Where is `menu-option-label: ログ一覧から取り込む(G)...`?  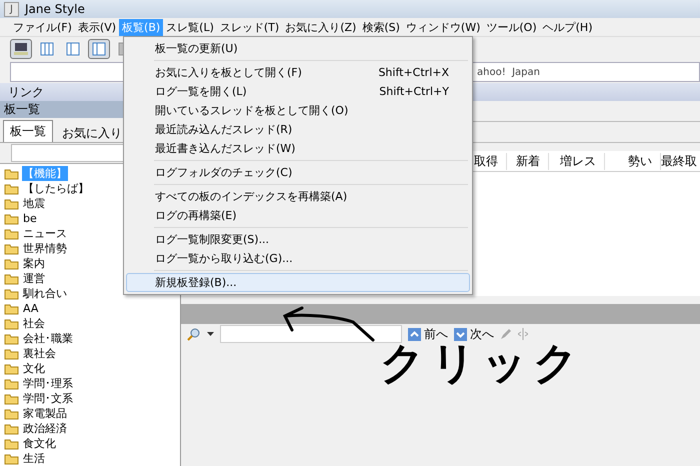 menu-option-label: ログ一覧から取り込む(G)... is located at coordinates (224, 258).